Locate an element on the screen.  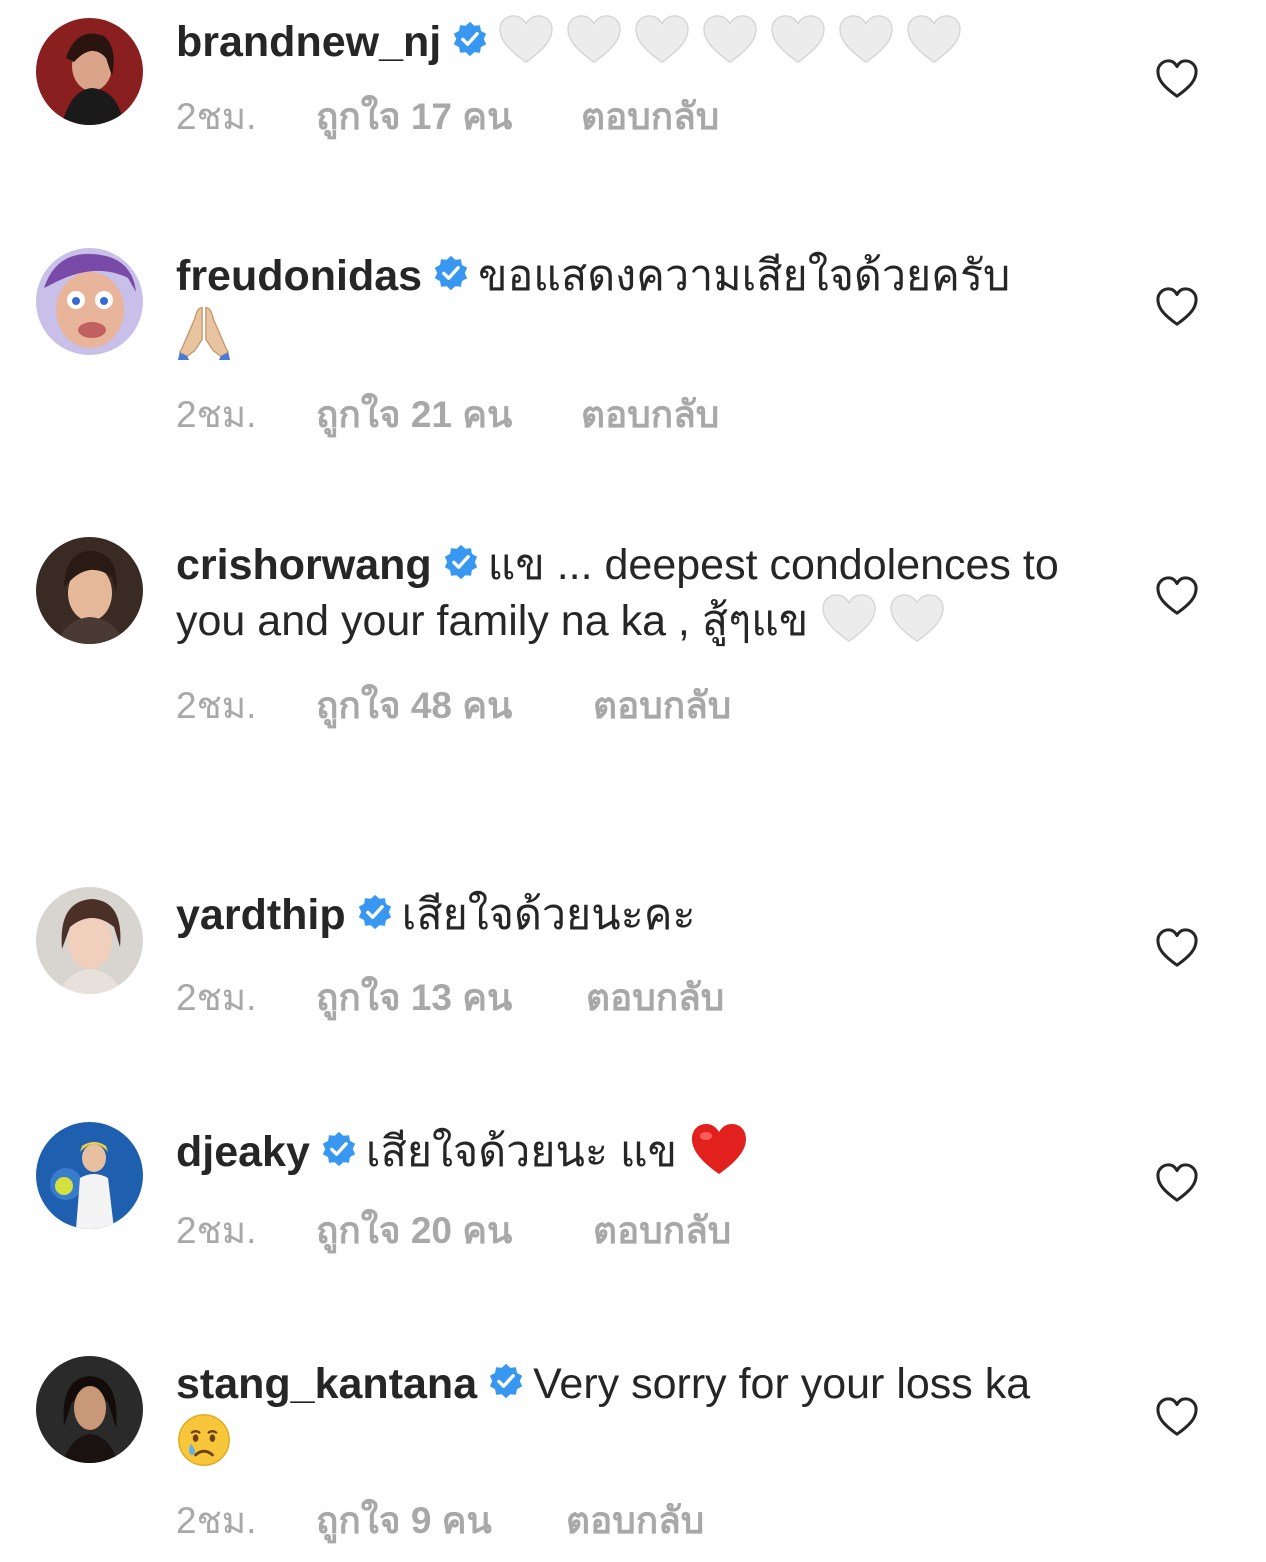
comment-text: brandnew_nj is located at coordinates (631, 42).